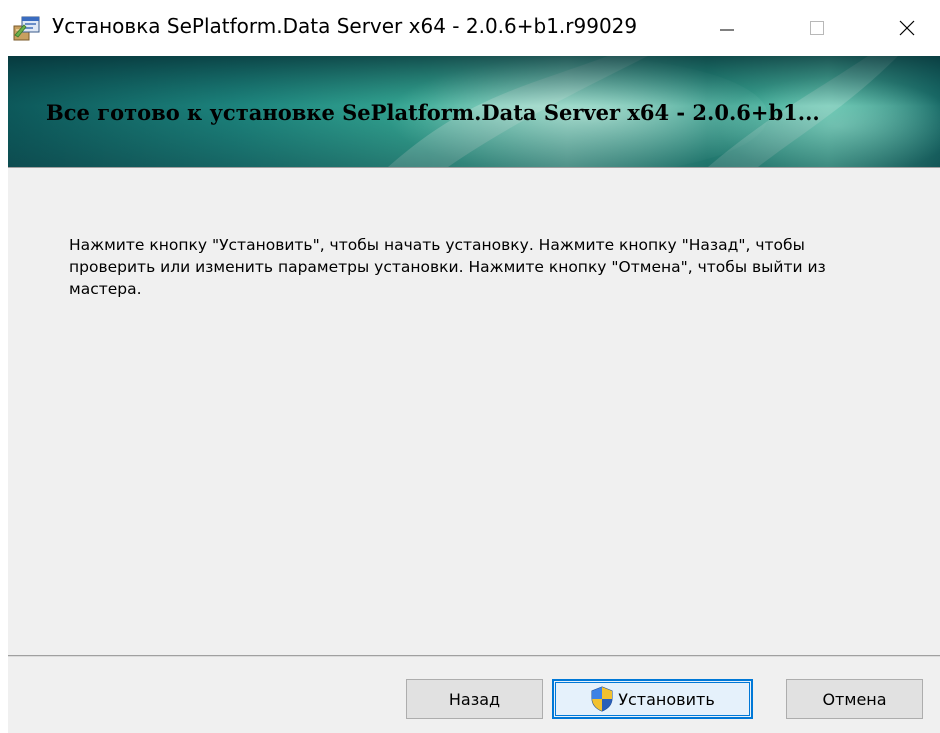 Image resolution: width=940 pixels, height=733 pixels. I want to click on close-button, so click(907, 28).